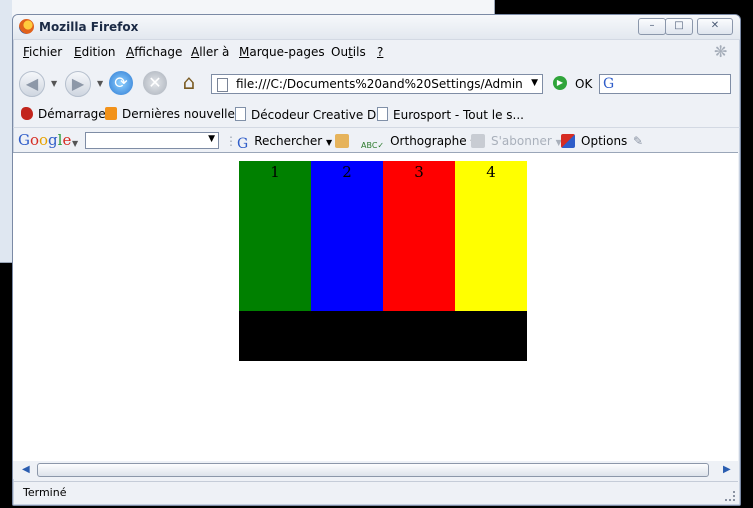 The image size is (753, 508). What do you see at coordinates (173, 114) in the screenshot?
I see `bookmark-dernieres-nouvelles: Dernières nouvelles` at bounding box center [173, 114].